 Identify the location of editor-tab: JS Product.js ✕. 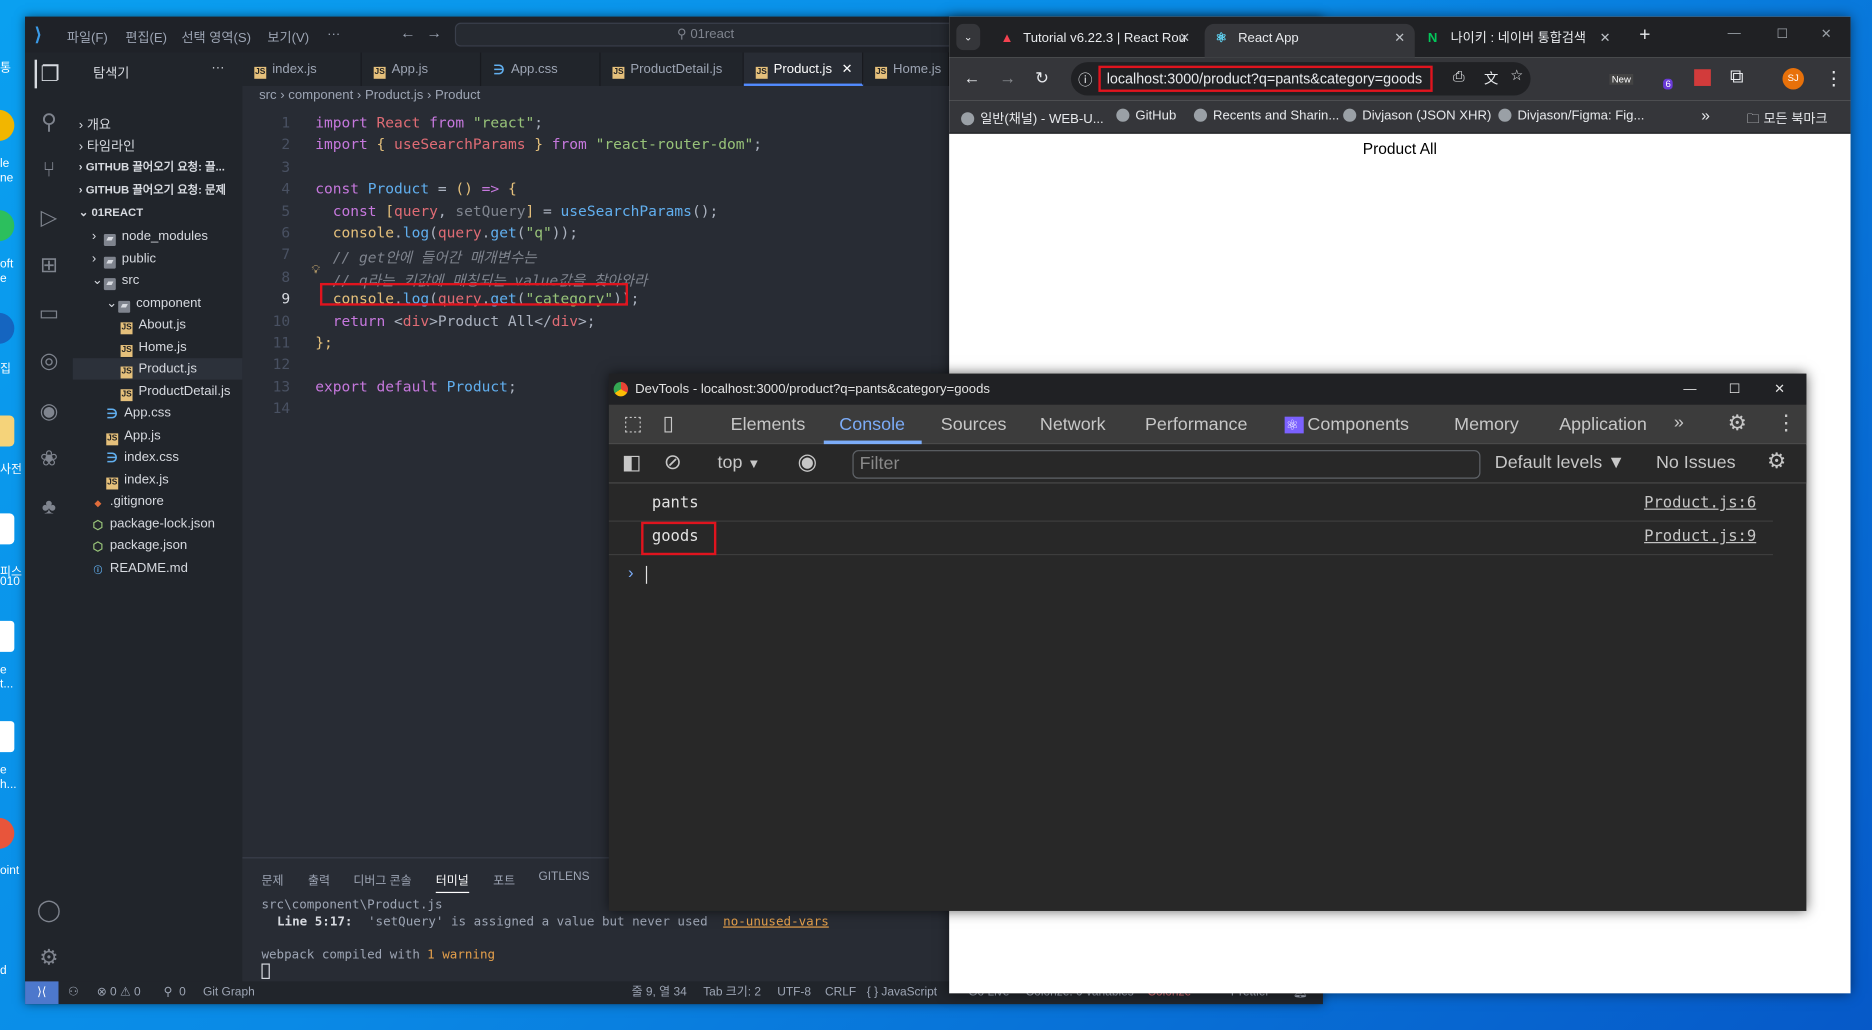
(803, 69).